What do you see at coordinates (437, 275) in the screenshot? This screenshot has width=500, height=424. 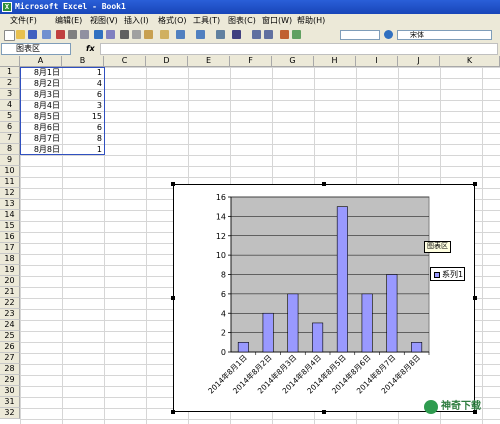 I see `legend-swatch` at bounding box center [437, 275].